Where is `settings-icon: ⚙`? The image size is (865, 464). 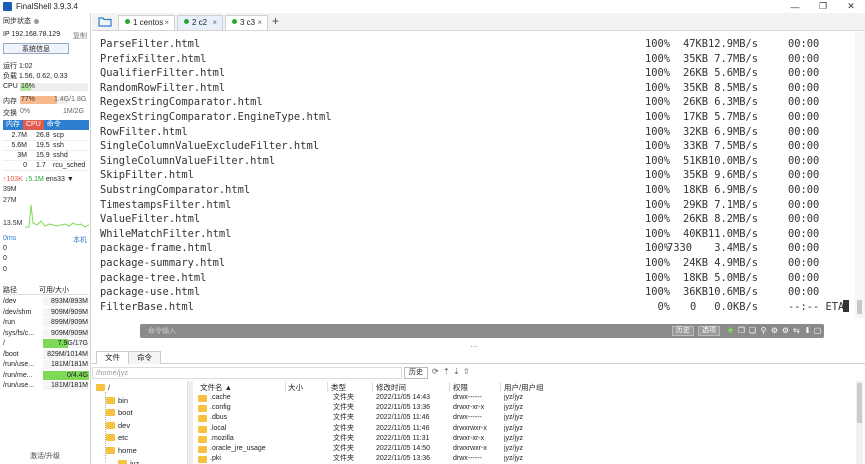
settings-icon: ⚙ is located at coordinates (774, 330).